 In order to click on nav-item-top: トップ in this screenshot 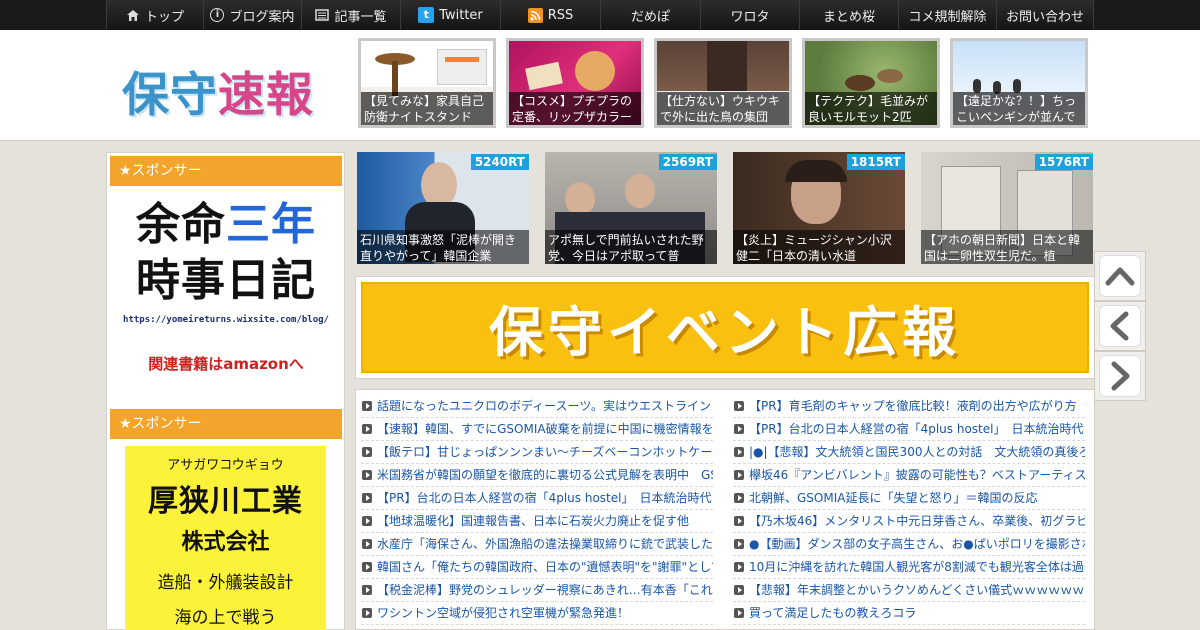, I will do `click(154, 15)`.